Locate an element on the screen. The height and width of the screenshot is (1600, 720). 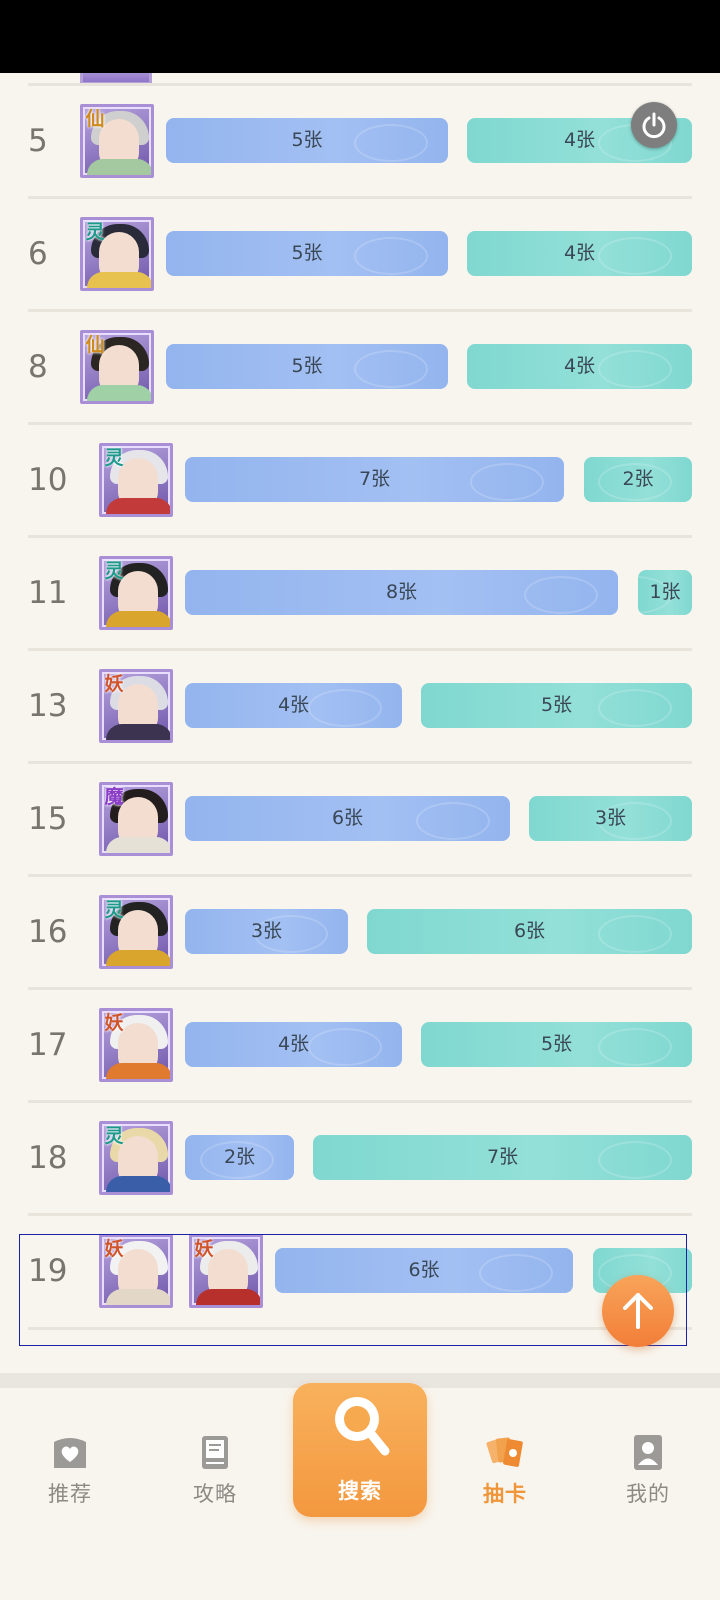
teal-count-bar: 3张 is located at coordinates (610, 818).